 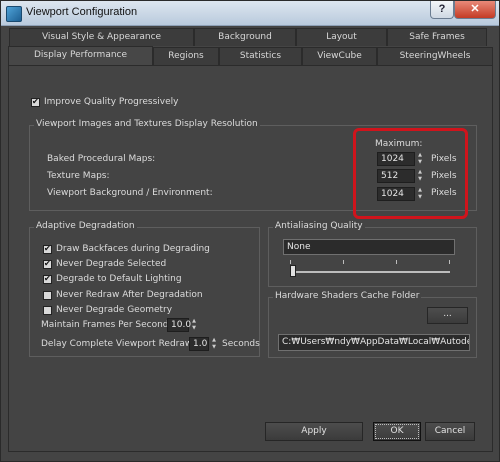 I want to click on tab-layout: Layout, so click(x=341, y=37).